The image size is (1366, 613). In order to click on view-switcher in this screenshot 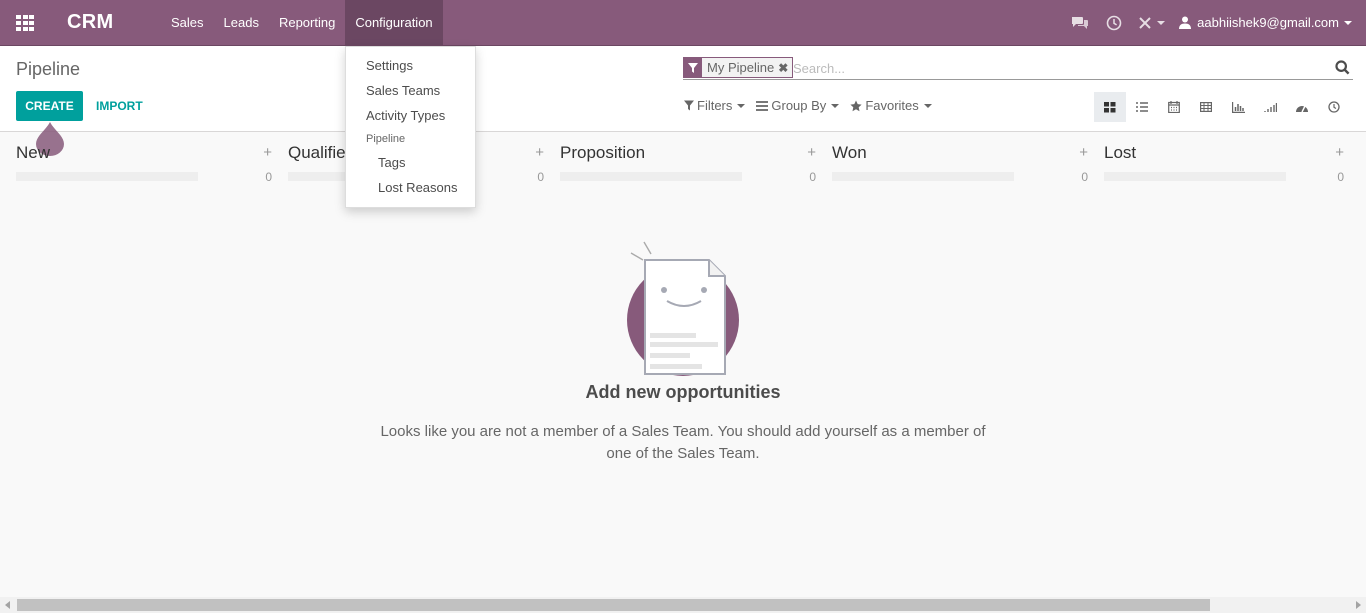, I will do `click(1222, 107)`.